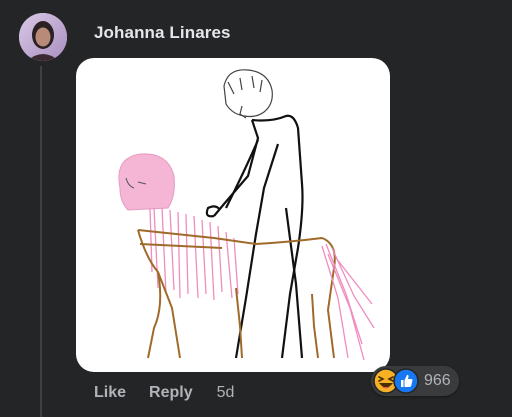 The image size is (512, 417). Describe the element at coordinates (437, 380) in the screenshot. I see `reaction-count: 966` at that location.